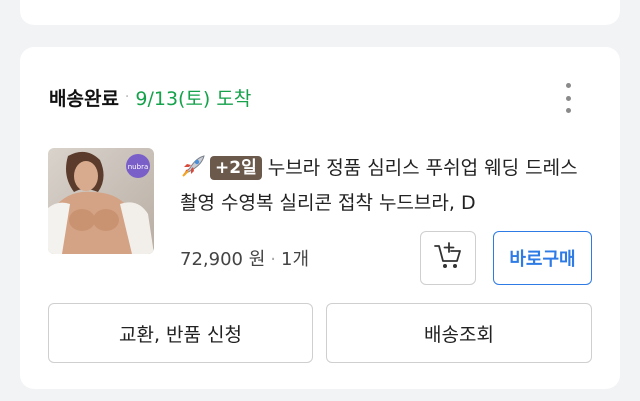  Describe the element at coordinates (295, 259) in the screenshot. I see `product-quantity: 1개` at that location.